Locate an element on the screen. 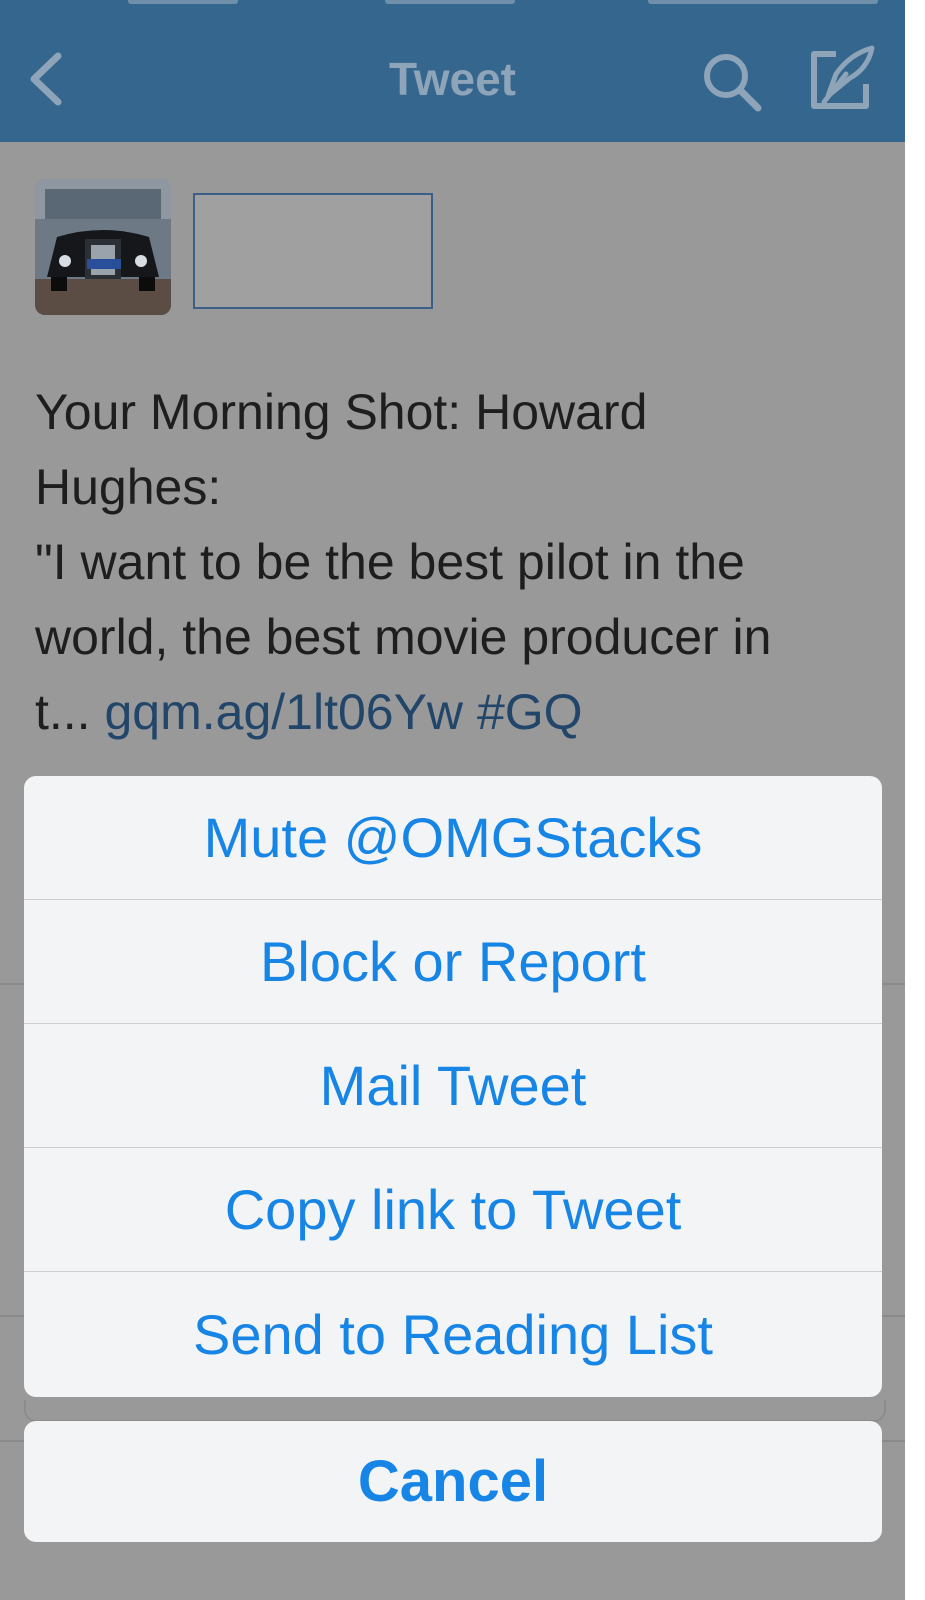 The width and height of the screenshot is (925, 1600). cancel-button: Cancel is located at coordinates (453, 1481).